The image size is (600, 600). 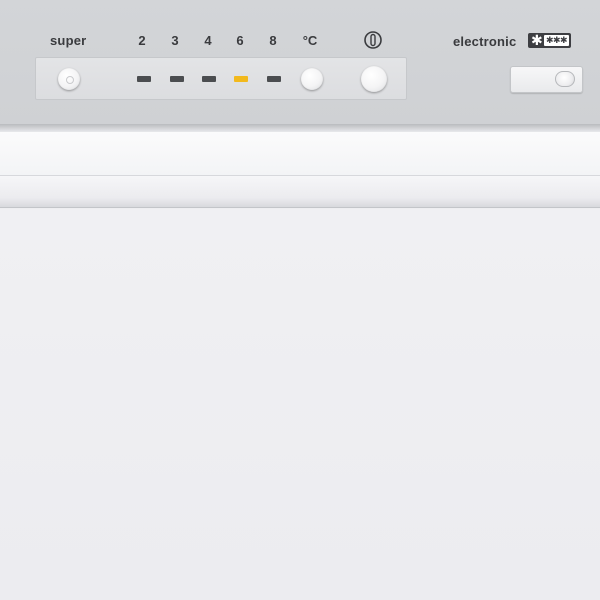 What do you see at coordinates (546, 79) in the screenshot?
I see `freezer-switch` at bounding box center [546, 79].